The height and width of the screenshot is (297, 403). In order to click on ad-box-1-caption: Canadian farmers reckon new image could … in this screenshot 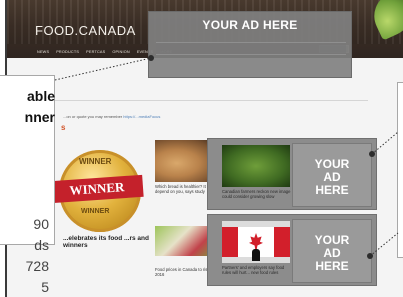, I will do `click(256, 194)`.